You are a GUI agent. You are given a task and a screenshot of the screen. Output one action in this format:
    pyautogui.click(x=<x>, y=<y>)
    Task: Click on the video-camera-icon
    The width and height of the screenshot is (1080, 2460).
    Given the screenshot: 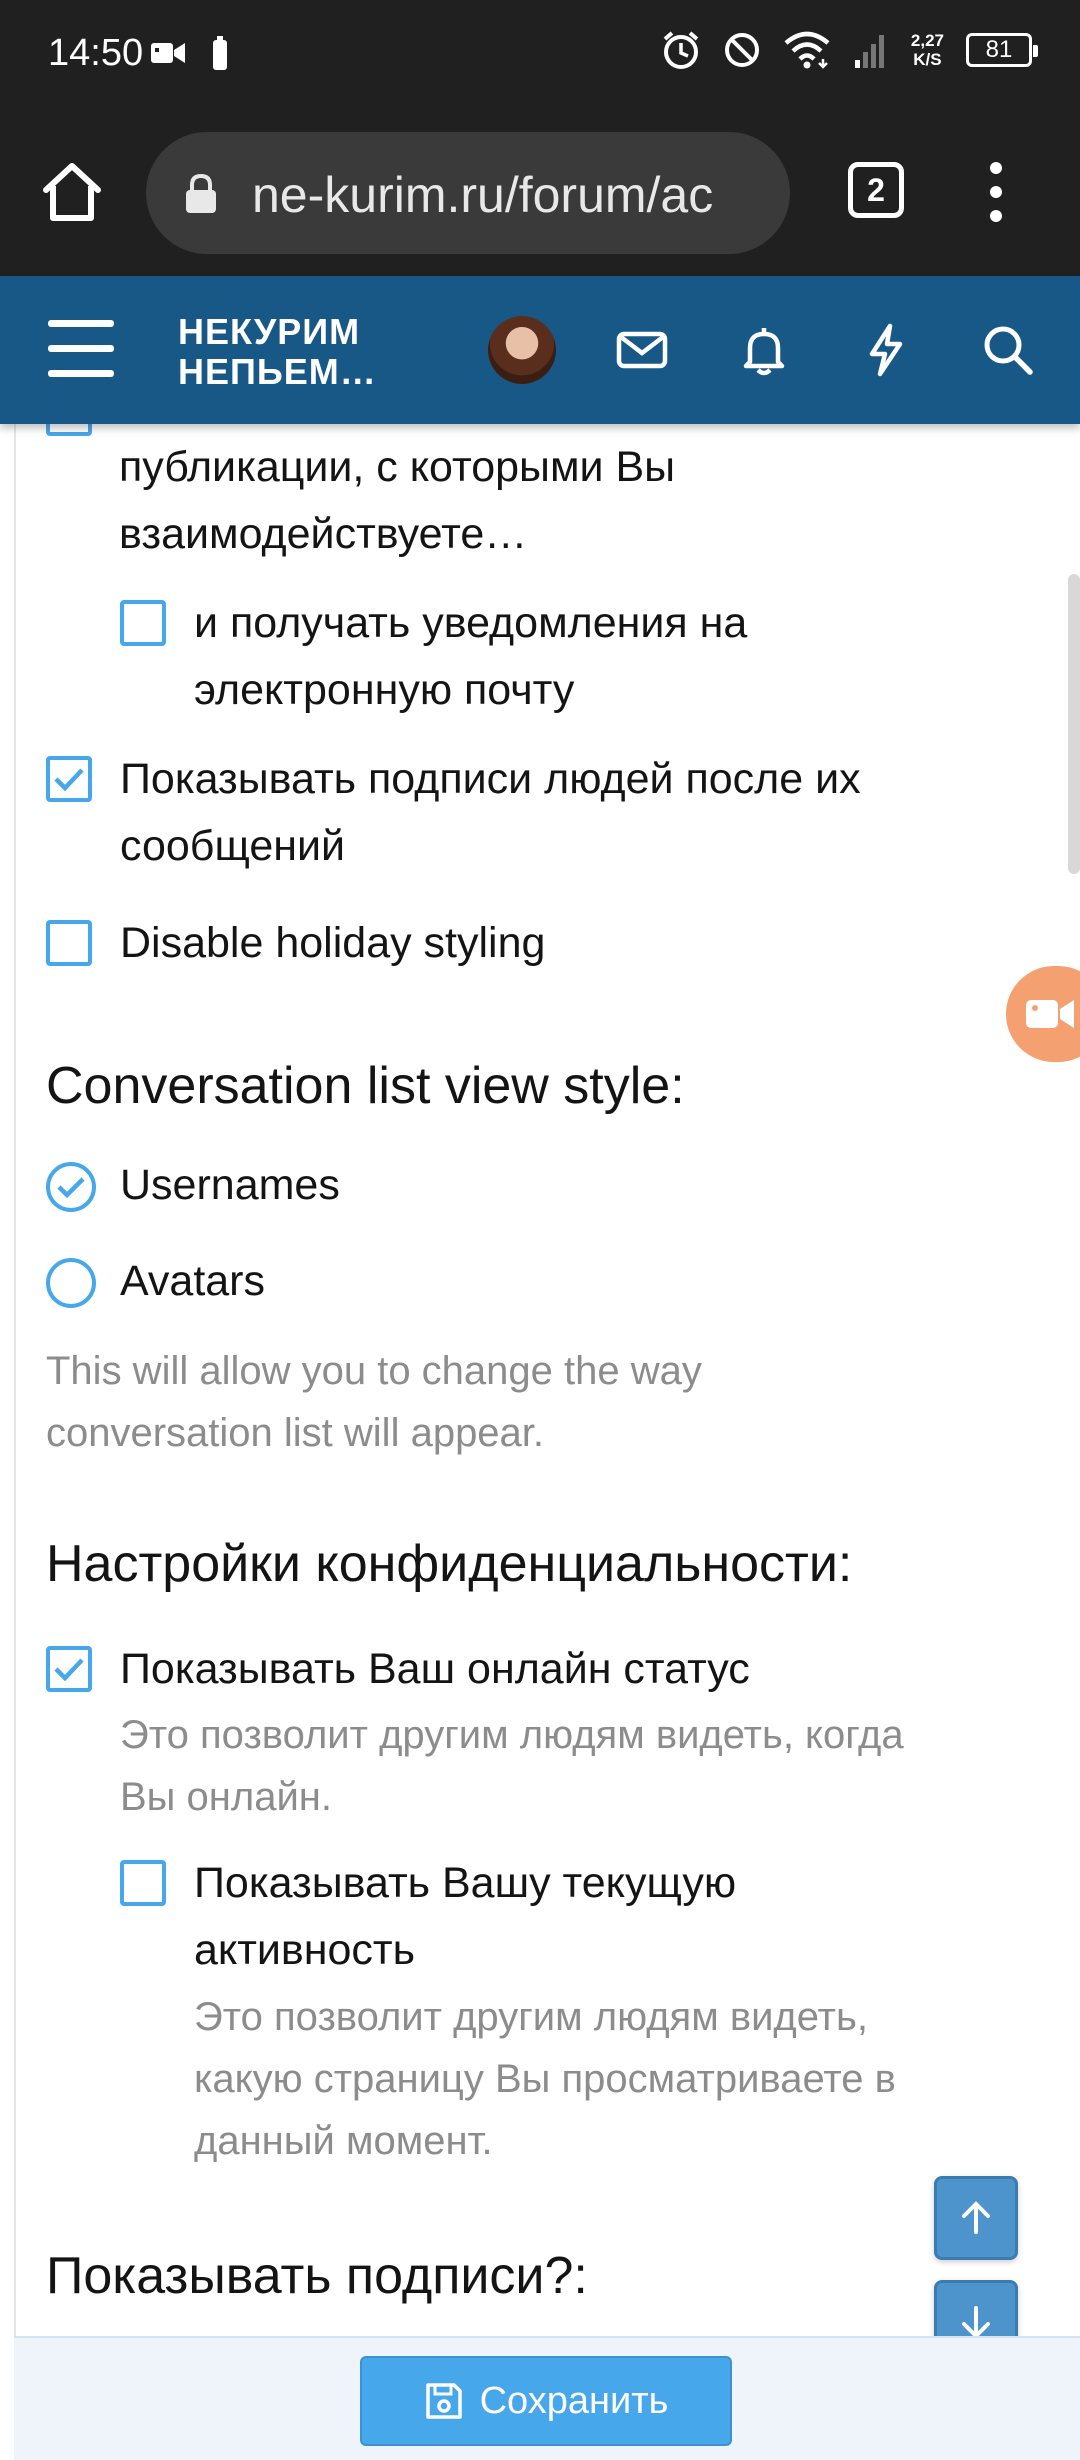 What is the action you would take?
    pyautogui.click(x=168, y=53)
    